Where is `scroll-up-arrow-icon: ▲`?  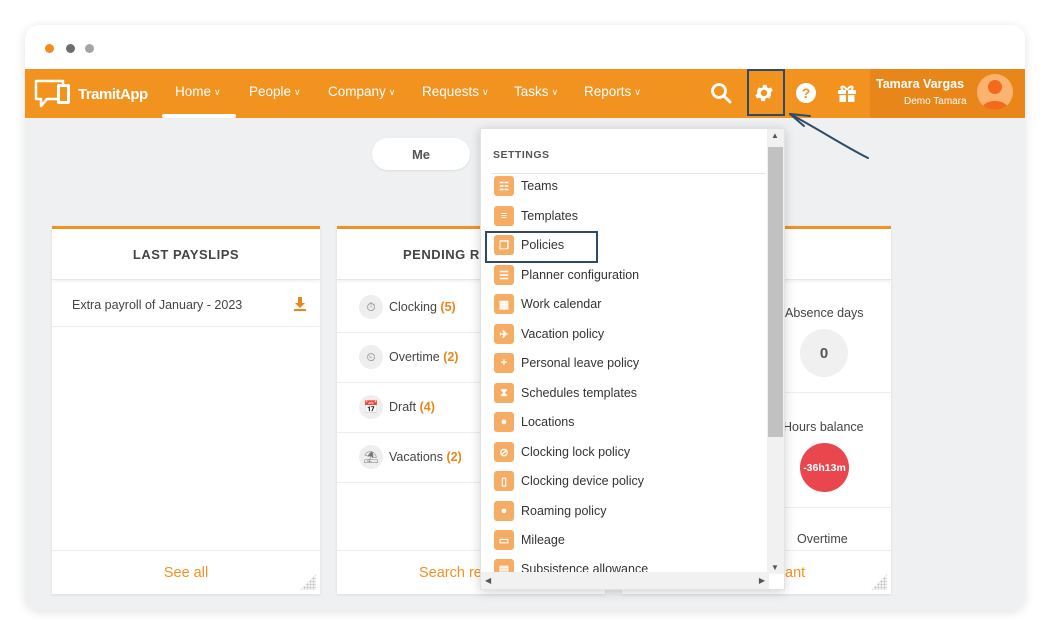
scroll-up-arrow-icon: ▲ is located at coordinates (775, 135).